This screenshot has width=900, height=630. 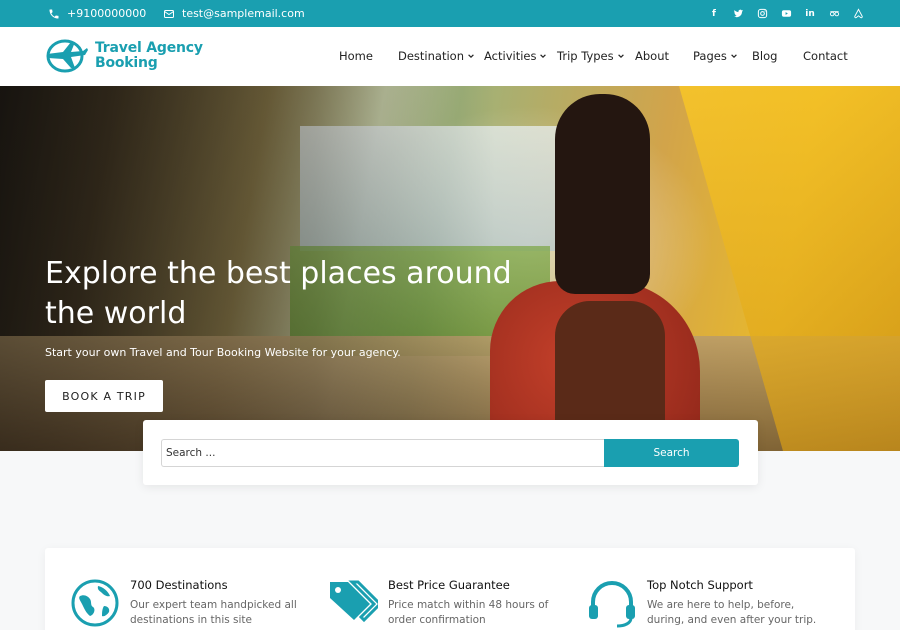 I want to click on nav-label: Pages, so click(x=710, y=56).